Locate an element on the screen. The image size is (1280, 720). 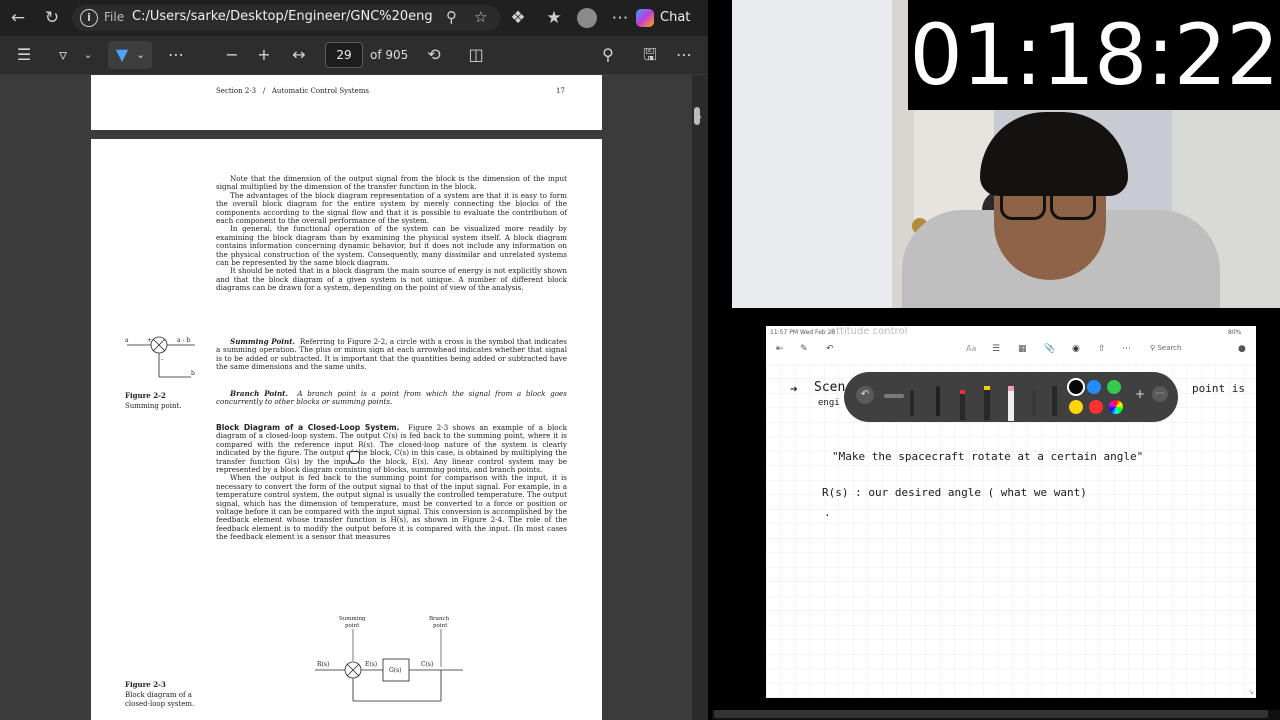
puzzle-icon: ❖ is located at coordinates (518, 18).